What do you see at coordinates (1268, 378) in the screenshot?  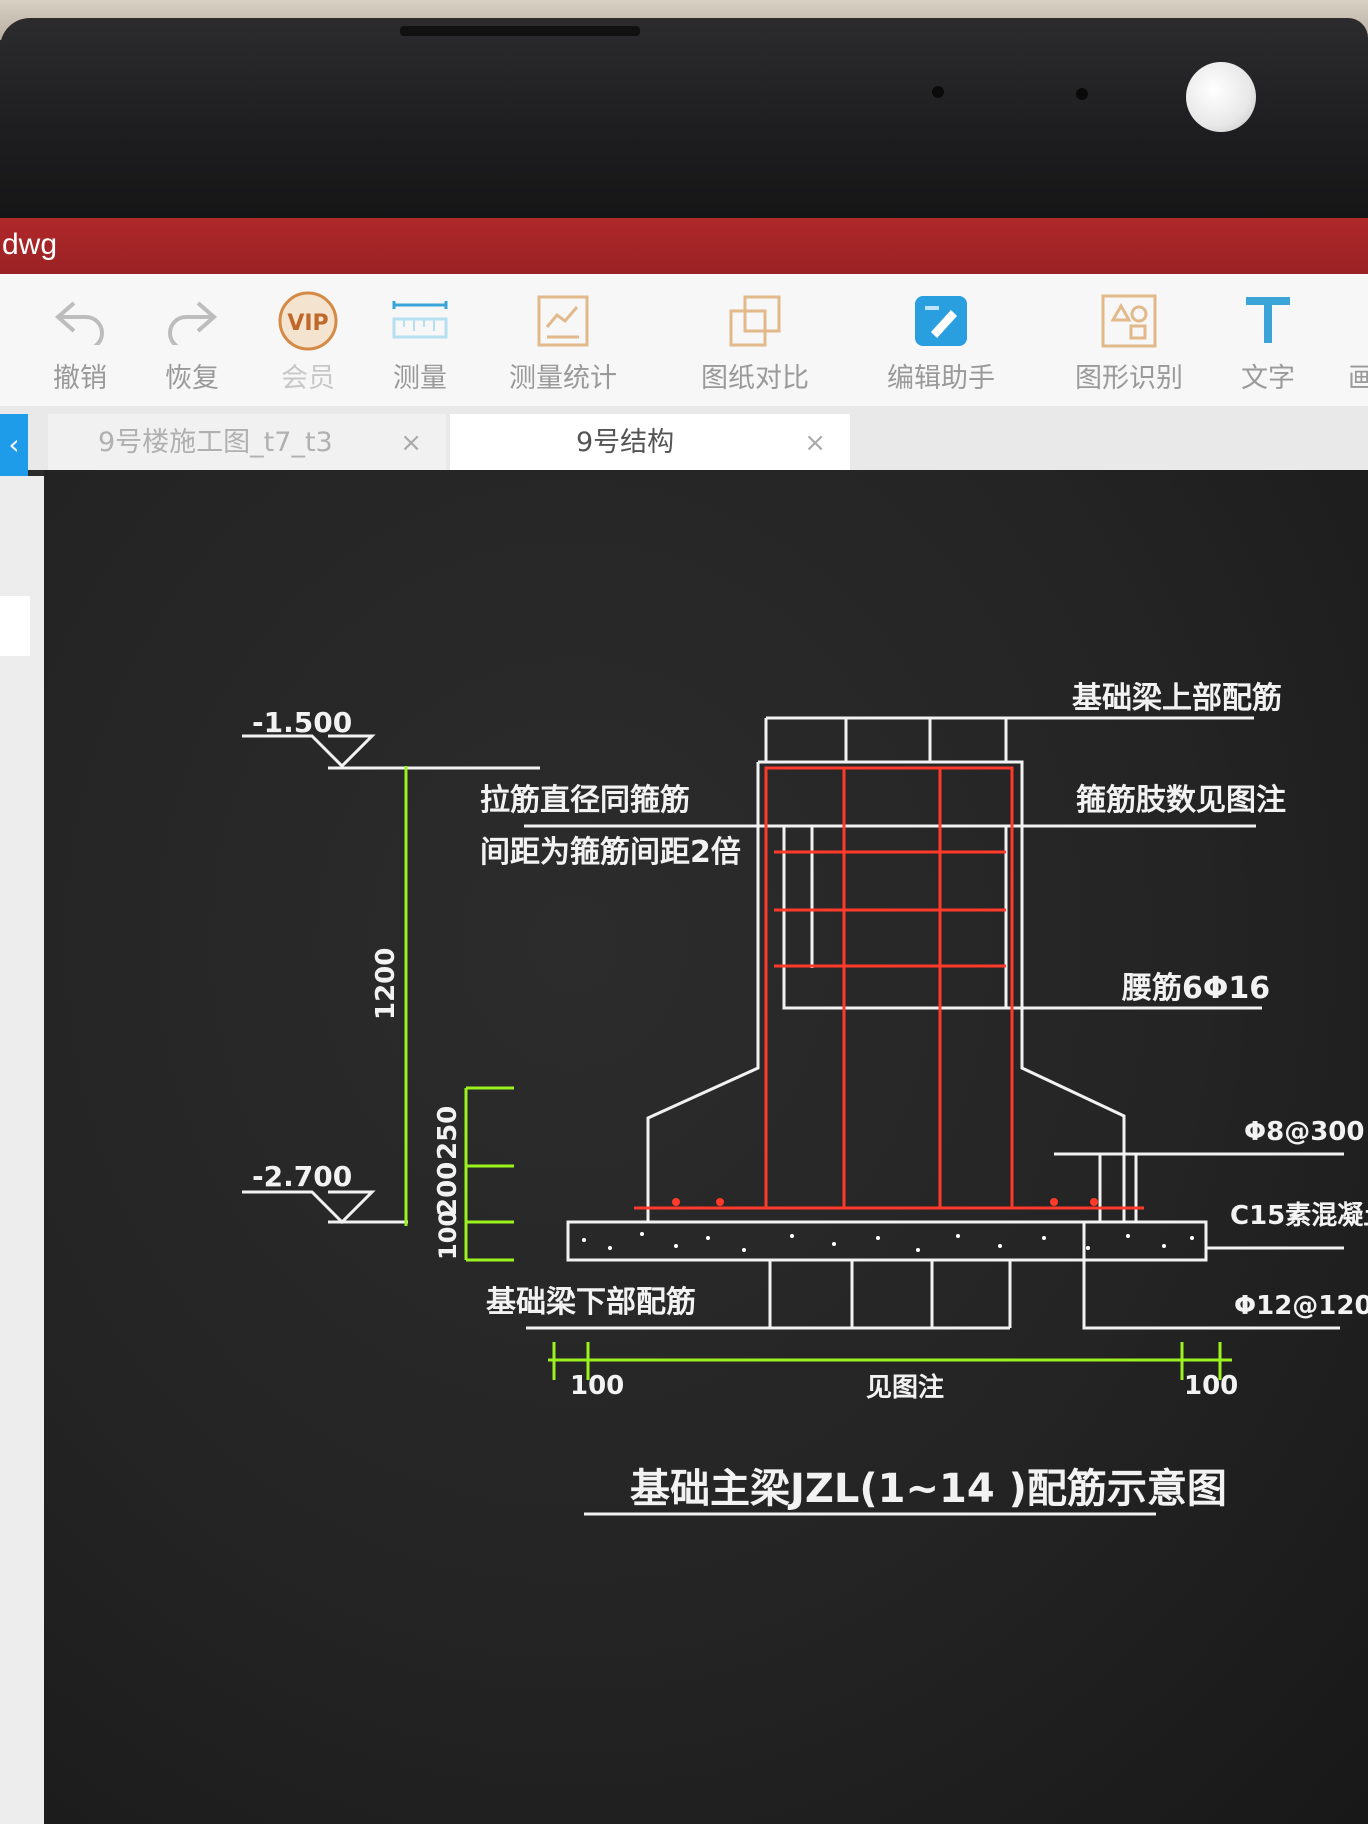 I see `text-label: 文字` at bounding box center [1268, 378].